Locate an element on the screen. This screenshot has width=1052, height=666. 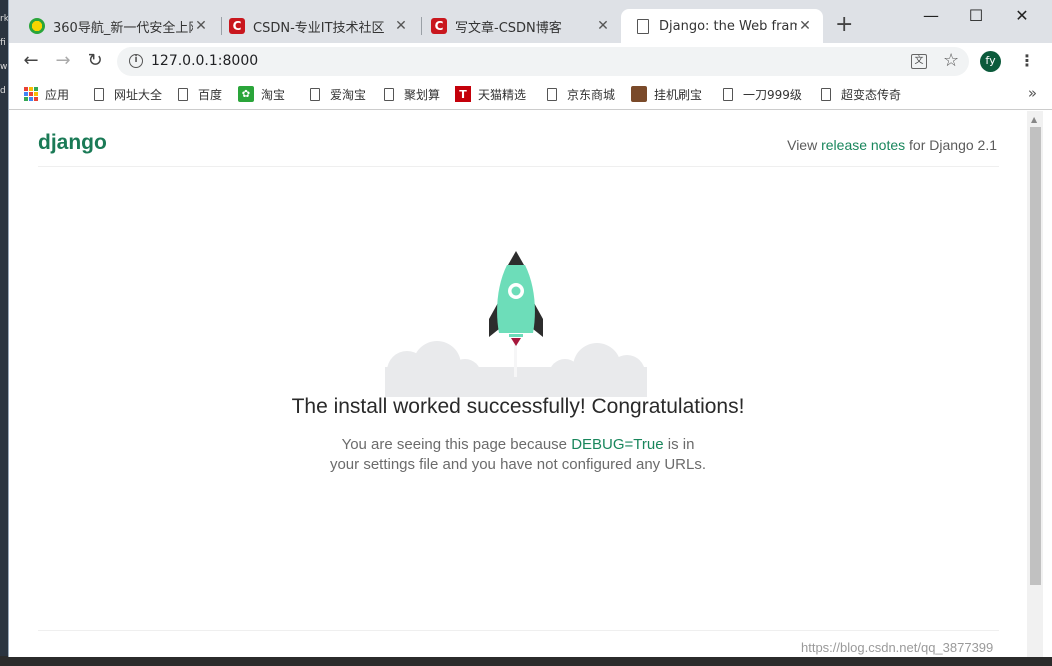
rocket-illustration is located at coordinates (516, 324).